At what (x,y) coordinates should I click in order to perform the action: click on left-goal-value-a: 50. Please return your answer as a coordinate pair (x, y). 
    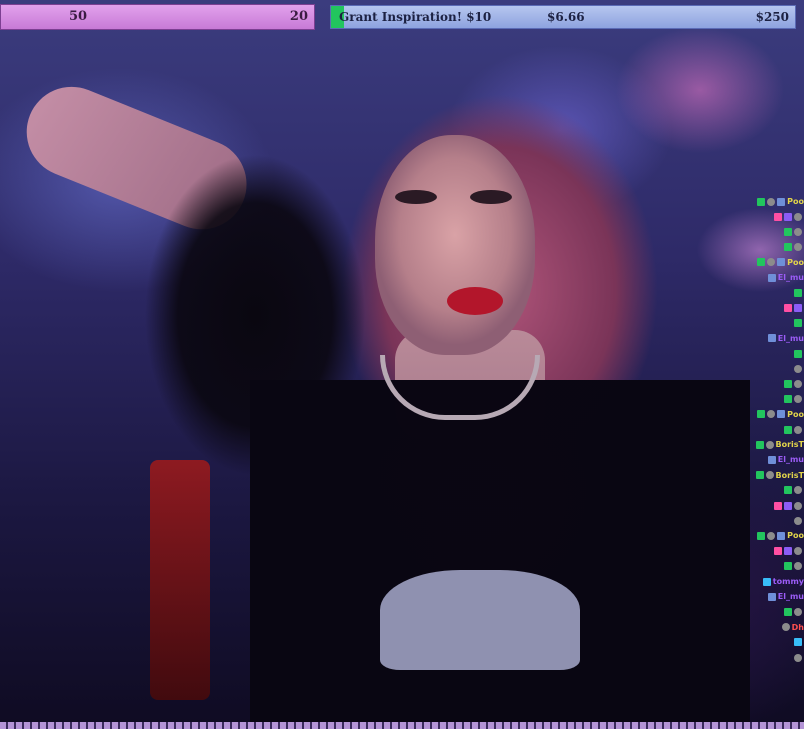
    Looking at the image, I should click on (78, 16).